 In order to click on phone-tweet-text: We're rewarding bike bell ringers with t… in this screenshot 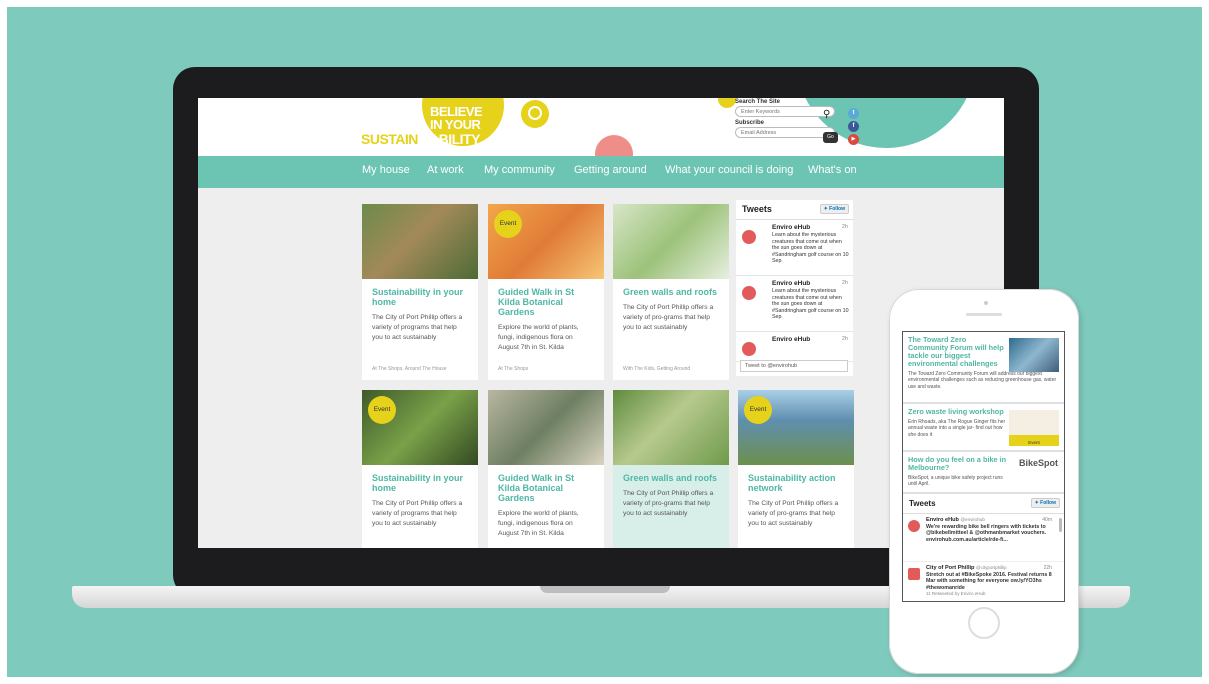, I will do `click(986, 533)`.